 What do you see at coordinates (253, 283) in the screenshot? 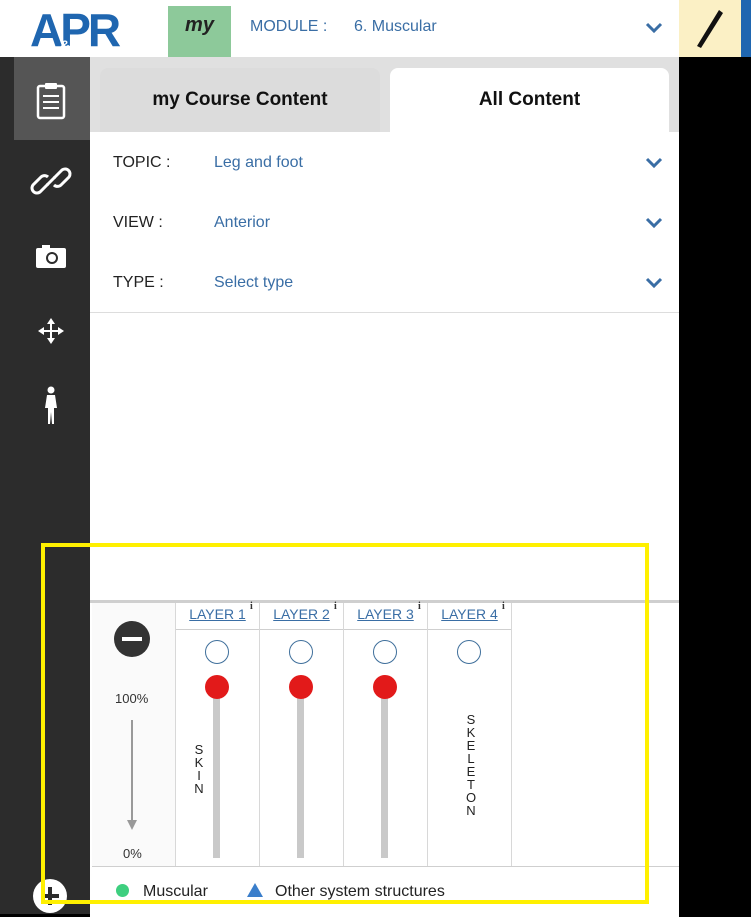
I see `type-value: Select type` at bounding box center [253, 283].